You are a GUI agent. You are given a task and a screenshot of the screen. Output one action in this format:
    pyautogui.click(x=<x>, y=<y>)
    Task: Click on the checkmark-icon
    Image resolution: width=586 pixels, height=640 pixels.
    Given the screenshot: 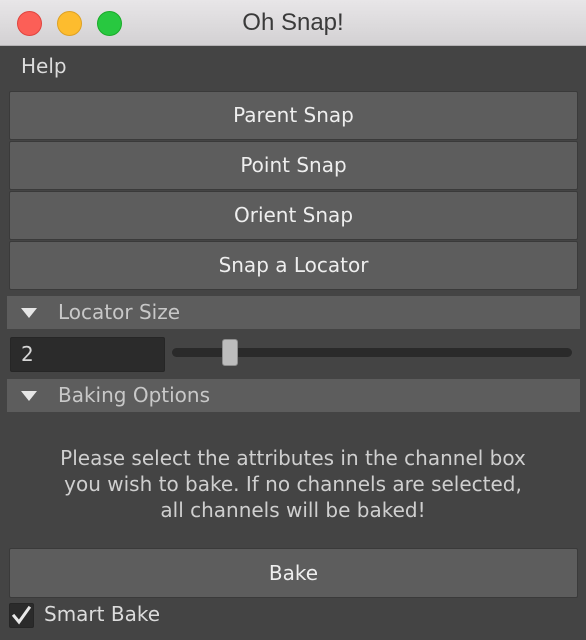 What is the action you would take?
    pyautogui.click(x=21, y=615)
    